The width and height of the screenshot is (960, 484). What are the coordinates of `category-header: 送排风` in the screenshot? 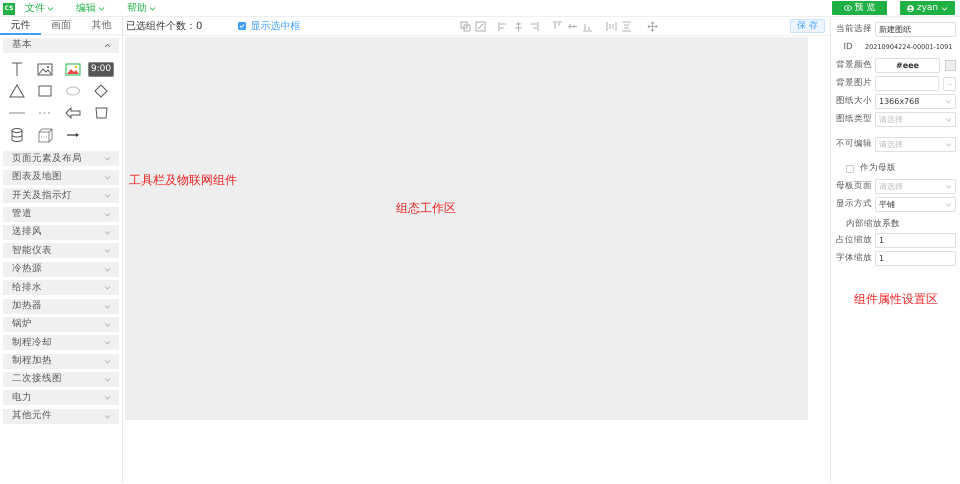 It's located at (61, 232).